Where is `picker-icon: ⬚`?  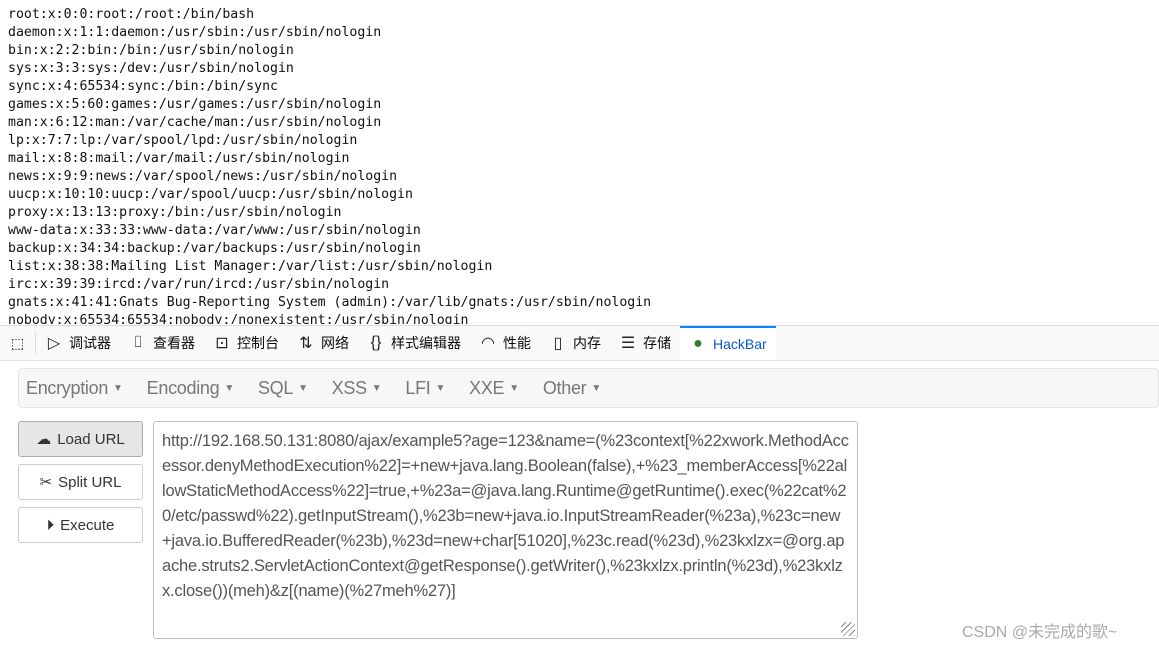
picker-icon: ⬚ is located at coordinates (17, 342).